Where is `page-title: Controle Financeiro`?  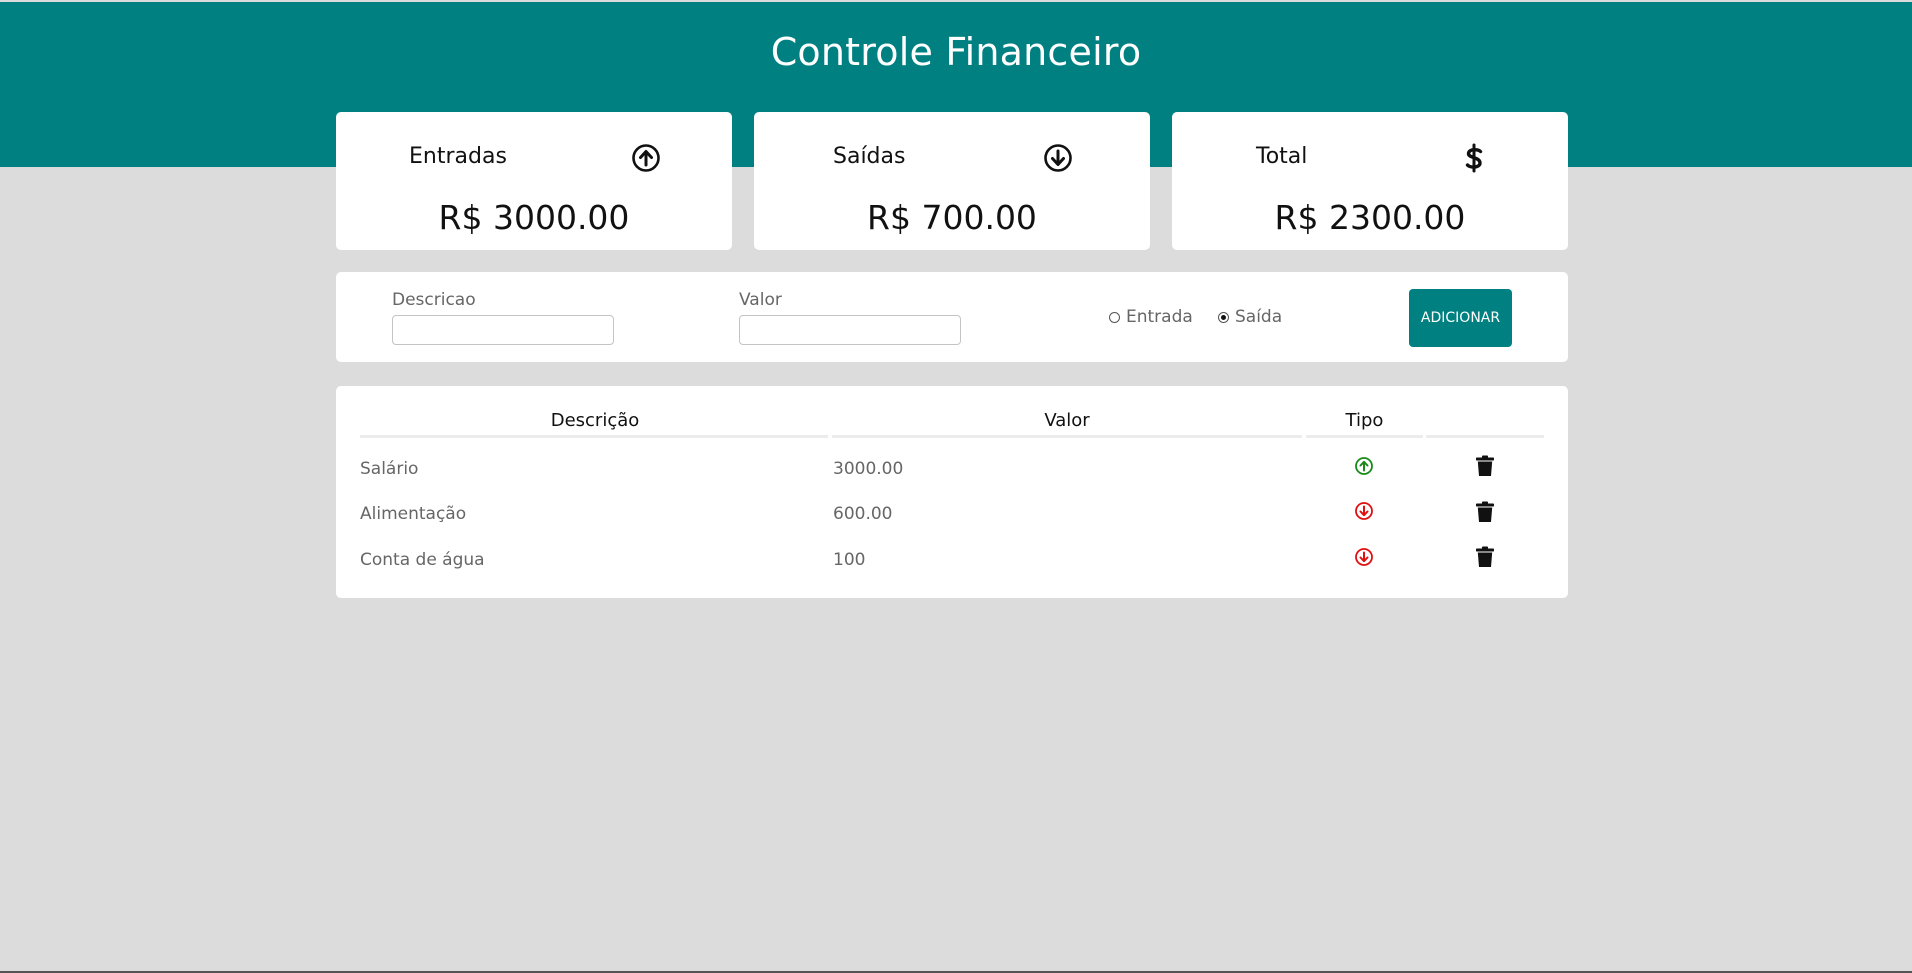 page-title: Controle Financeiro is located at coordinates (956, 52).